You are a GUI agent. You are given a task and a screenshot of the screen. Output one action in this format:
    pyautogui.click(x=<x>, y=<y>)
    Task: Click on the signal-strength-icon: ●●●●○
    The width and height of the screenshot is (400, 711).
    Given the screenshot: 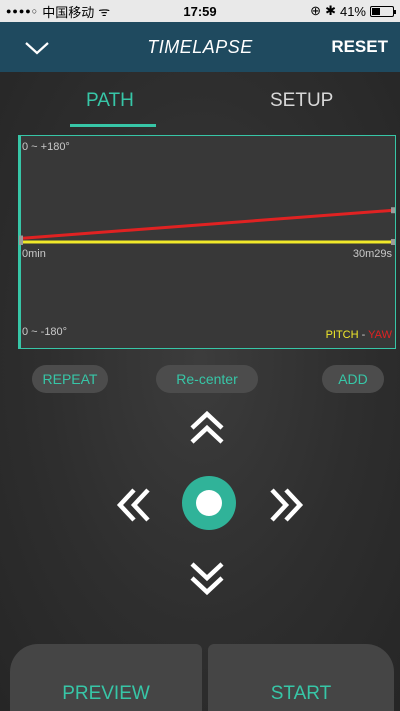 What is the action you would take?
    pyautogui.click(x=22, y=11)
    